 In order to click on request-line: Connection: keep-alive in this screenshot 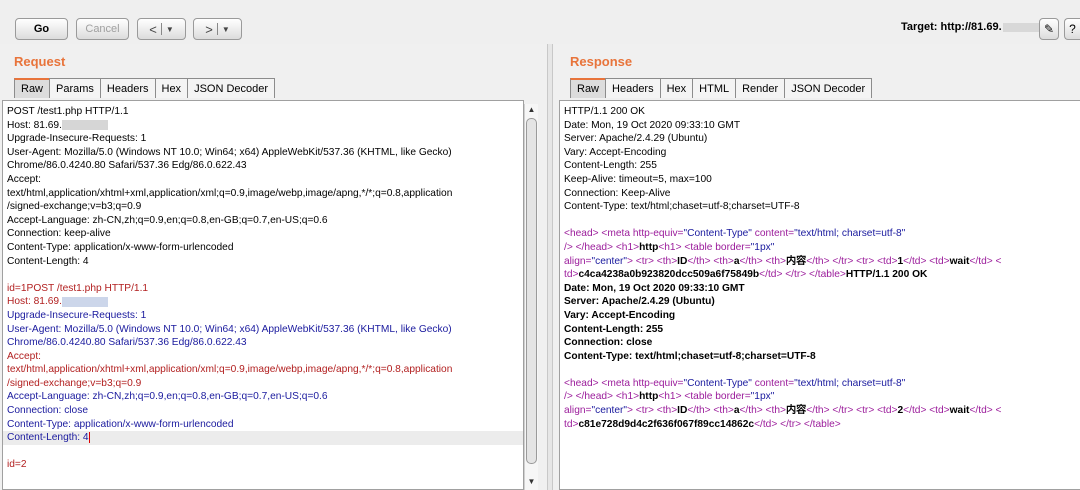, I will do `click(59, 234)`.